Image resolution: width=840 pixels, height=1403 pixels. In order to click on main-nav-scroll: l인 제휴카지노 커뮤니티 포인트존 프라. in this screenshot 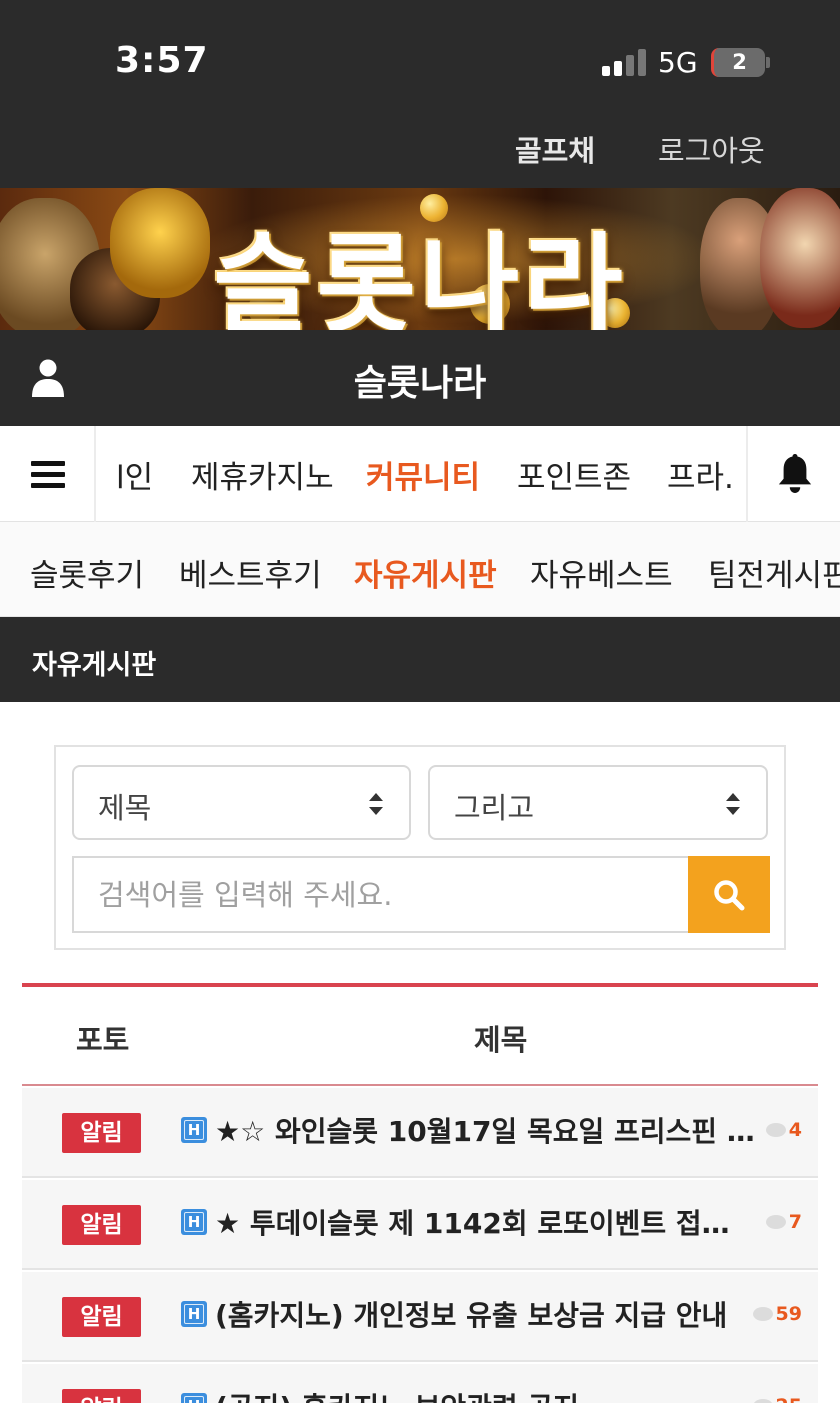, I will do `click(421, 474)`.